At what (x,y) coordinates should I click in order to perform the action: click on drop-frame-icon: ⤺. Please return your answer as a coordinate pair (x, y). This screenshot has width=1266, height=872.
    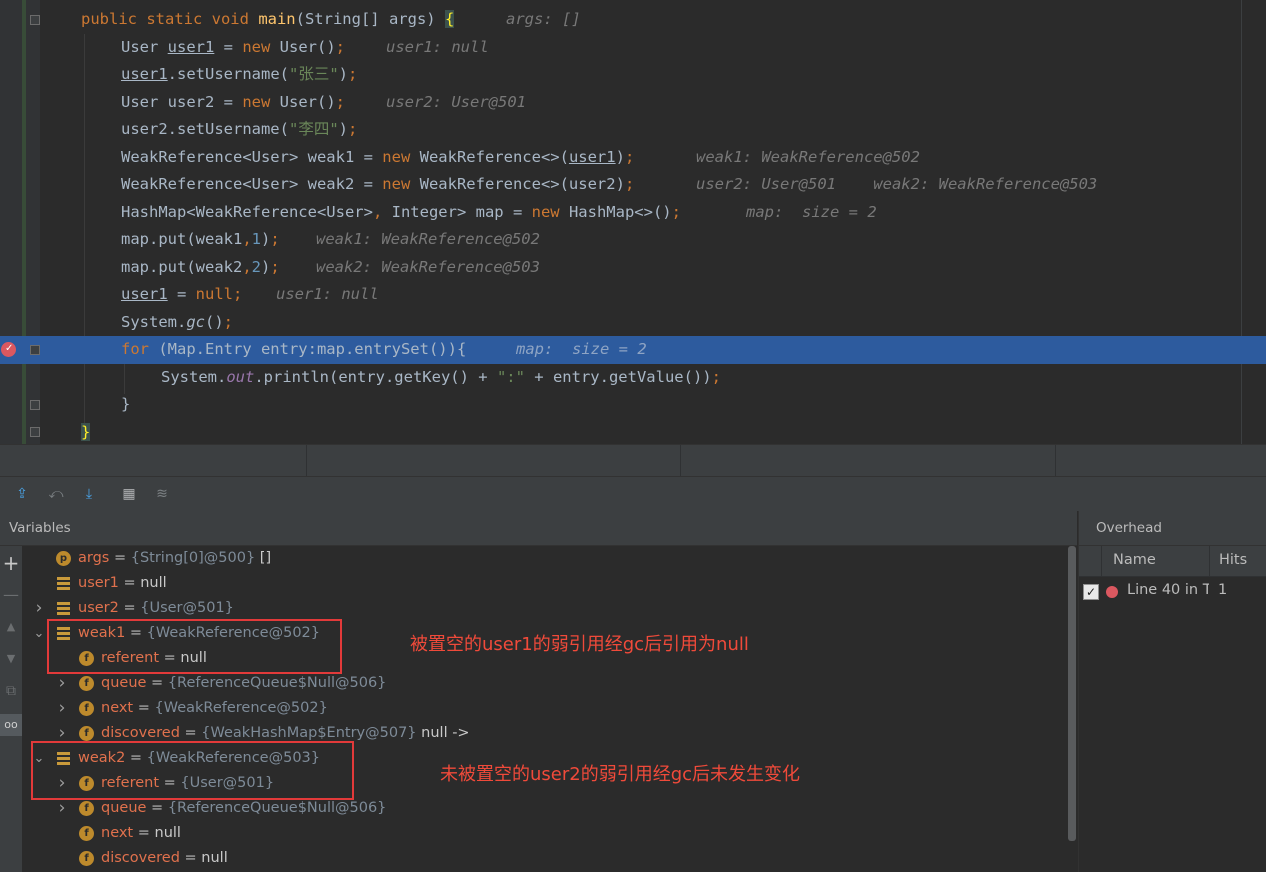
    Looking at the image, I should click on (56, 494).